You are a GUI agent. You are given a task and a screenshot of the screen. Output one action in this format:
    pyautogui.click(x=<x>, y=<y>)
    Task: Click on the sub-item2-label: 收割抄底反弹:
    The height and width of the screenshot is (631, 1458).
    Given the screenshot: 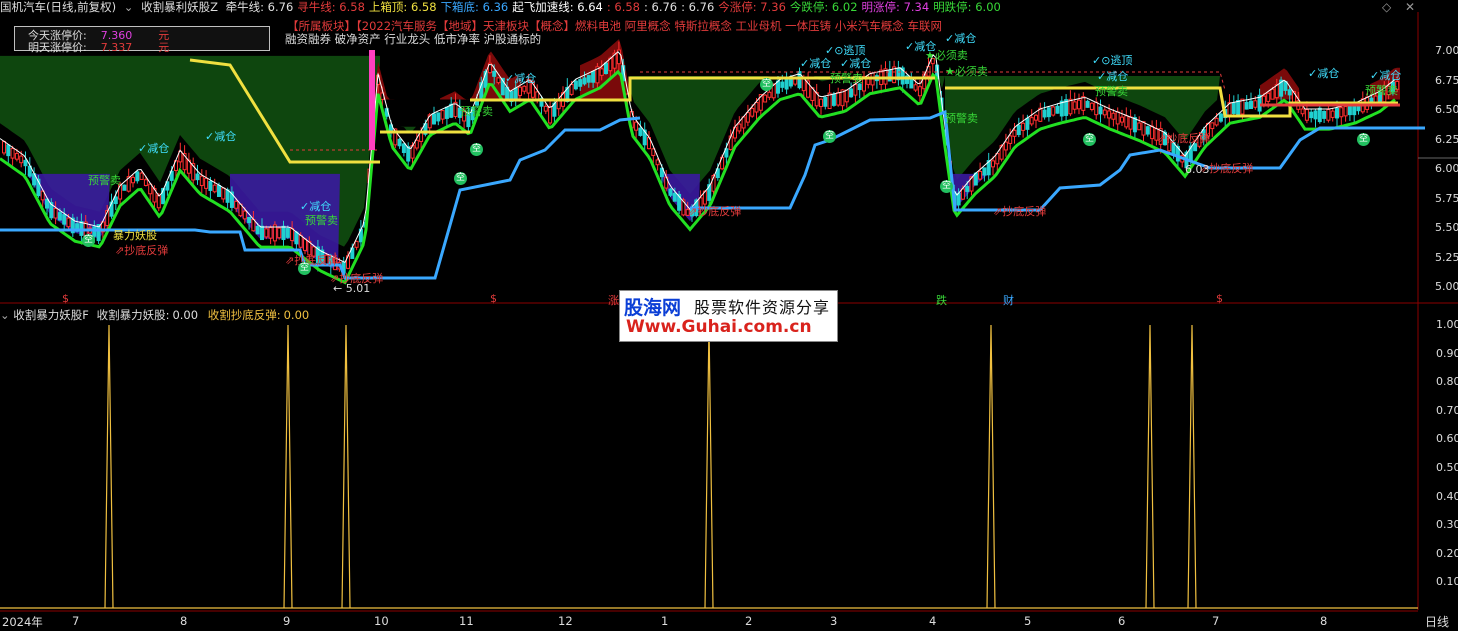 What is the action you would take?
    pyautogui.click(x=244, y=315)
    